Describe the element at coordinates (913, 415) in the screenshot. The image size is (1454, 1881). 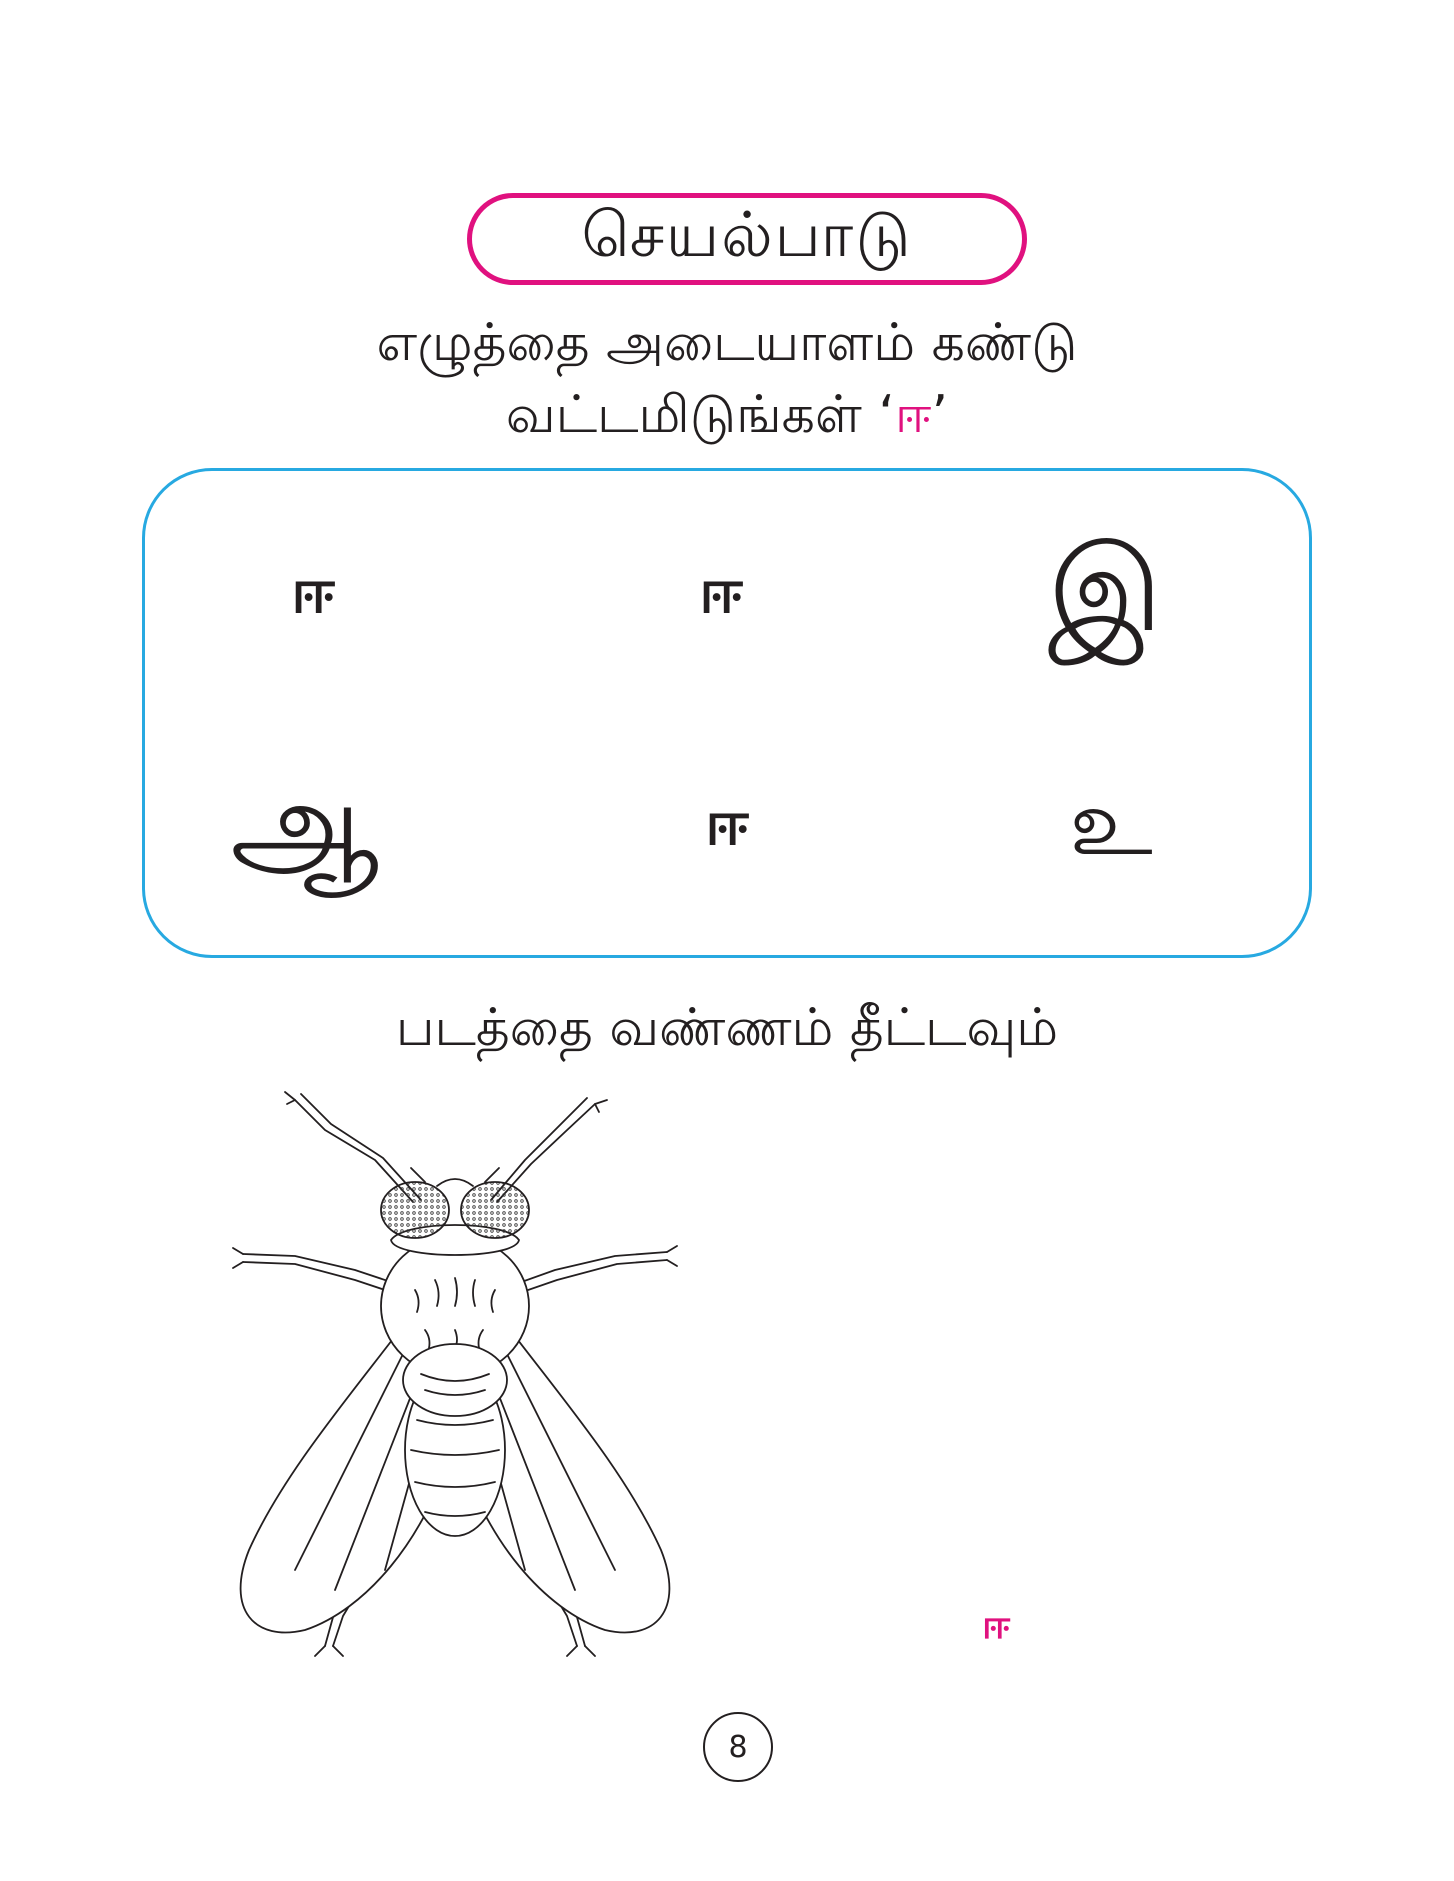
I see `target-letter: ஈ` at that location.